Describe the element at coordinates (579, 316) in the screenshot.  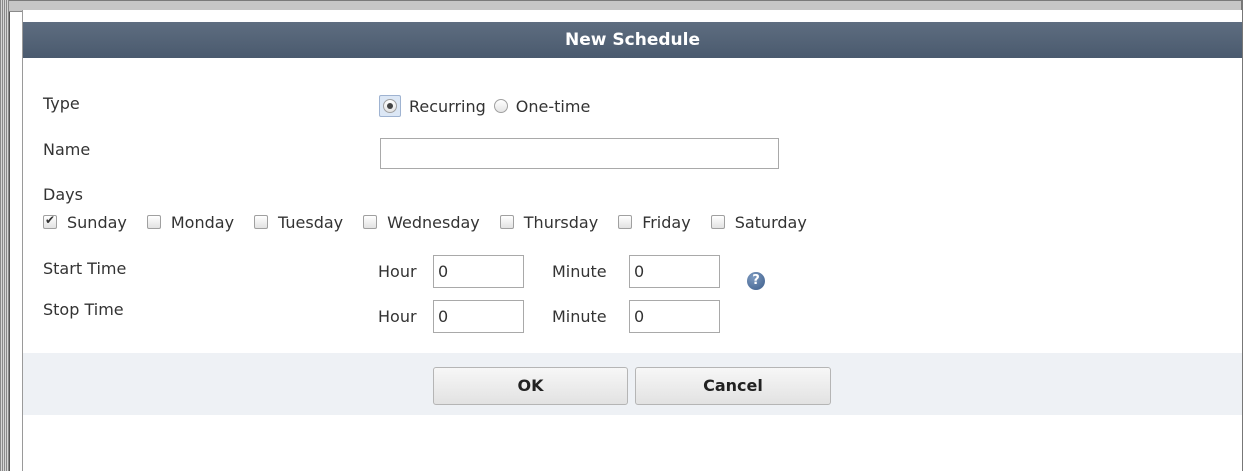
I see `stop-minute-label: Minute` at that location.